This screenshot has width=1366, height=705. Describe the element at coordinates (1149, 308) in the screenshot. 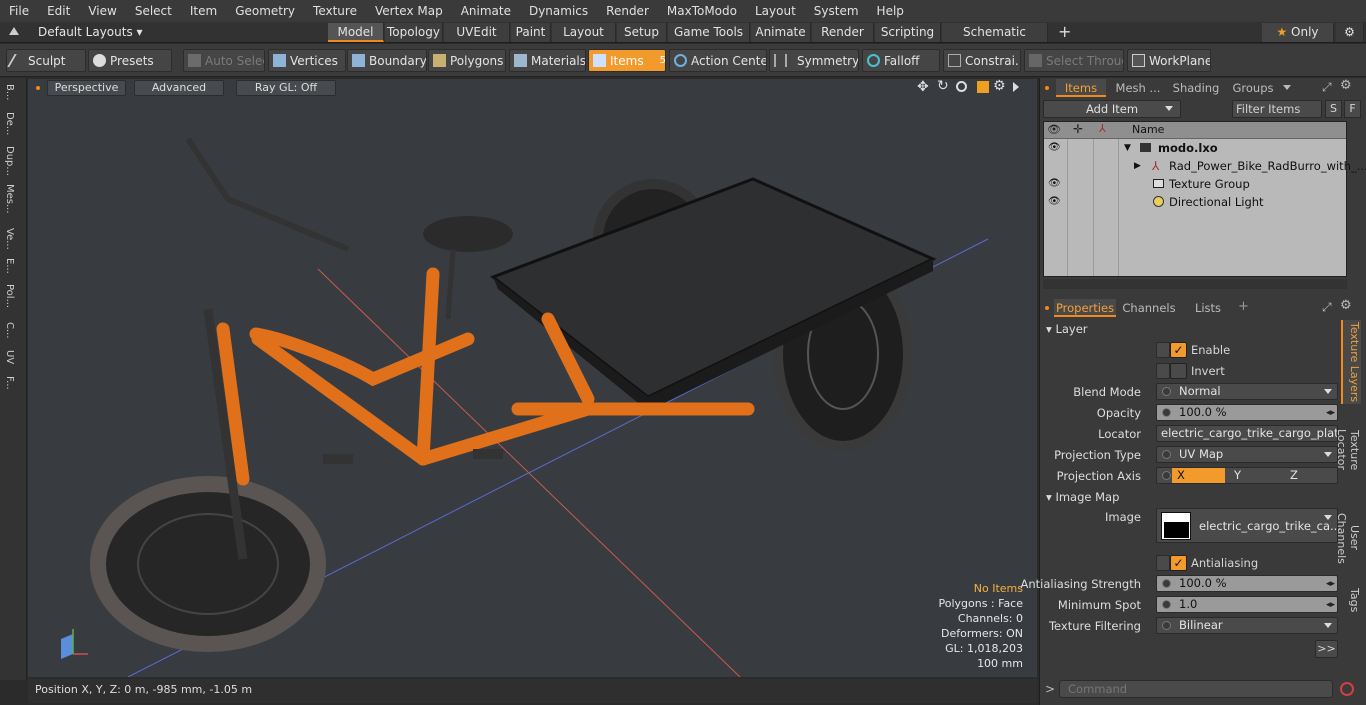

I see `tab-channels: Channels` at that location.